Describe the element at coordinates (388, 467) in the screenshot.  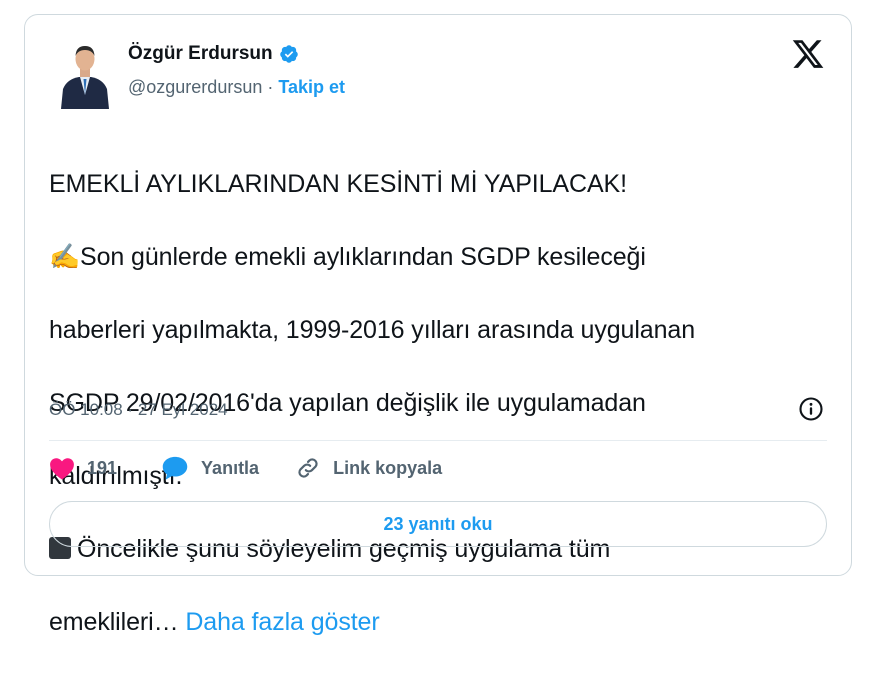
I see `copy-link-label: Link kopyala` at that location.